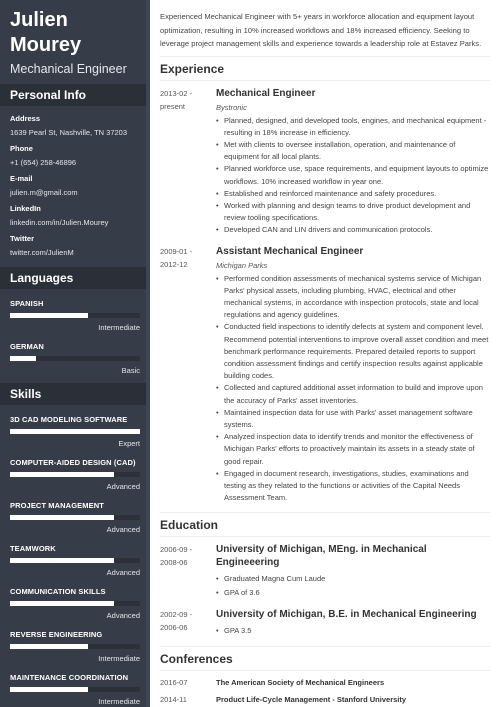 The height and width of the screenshot is (707, 500). Describe the element at coordinates (188, 375) in the screenshot. I see `entry-date: 2009-01 - 2012-12` at that location.